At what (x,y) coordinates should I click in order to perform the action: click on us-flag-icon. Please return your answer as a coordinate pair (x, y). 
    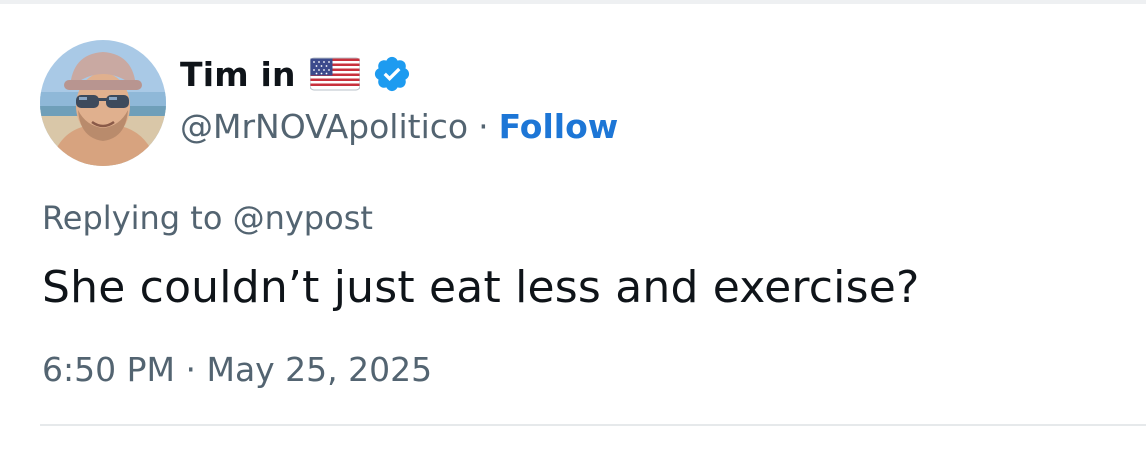
    Looking at the image, I should click on (335, 74).